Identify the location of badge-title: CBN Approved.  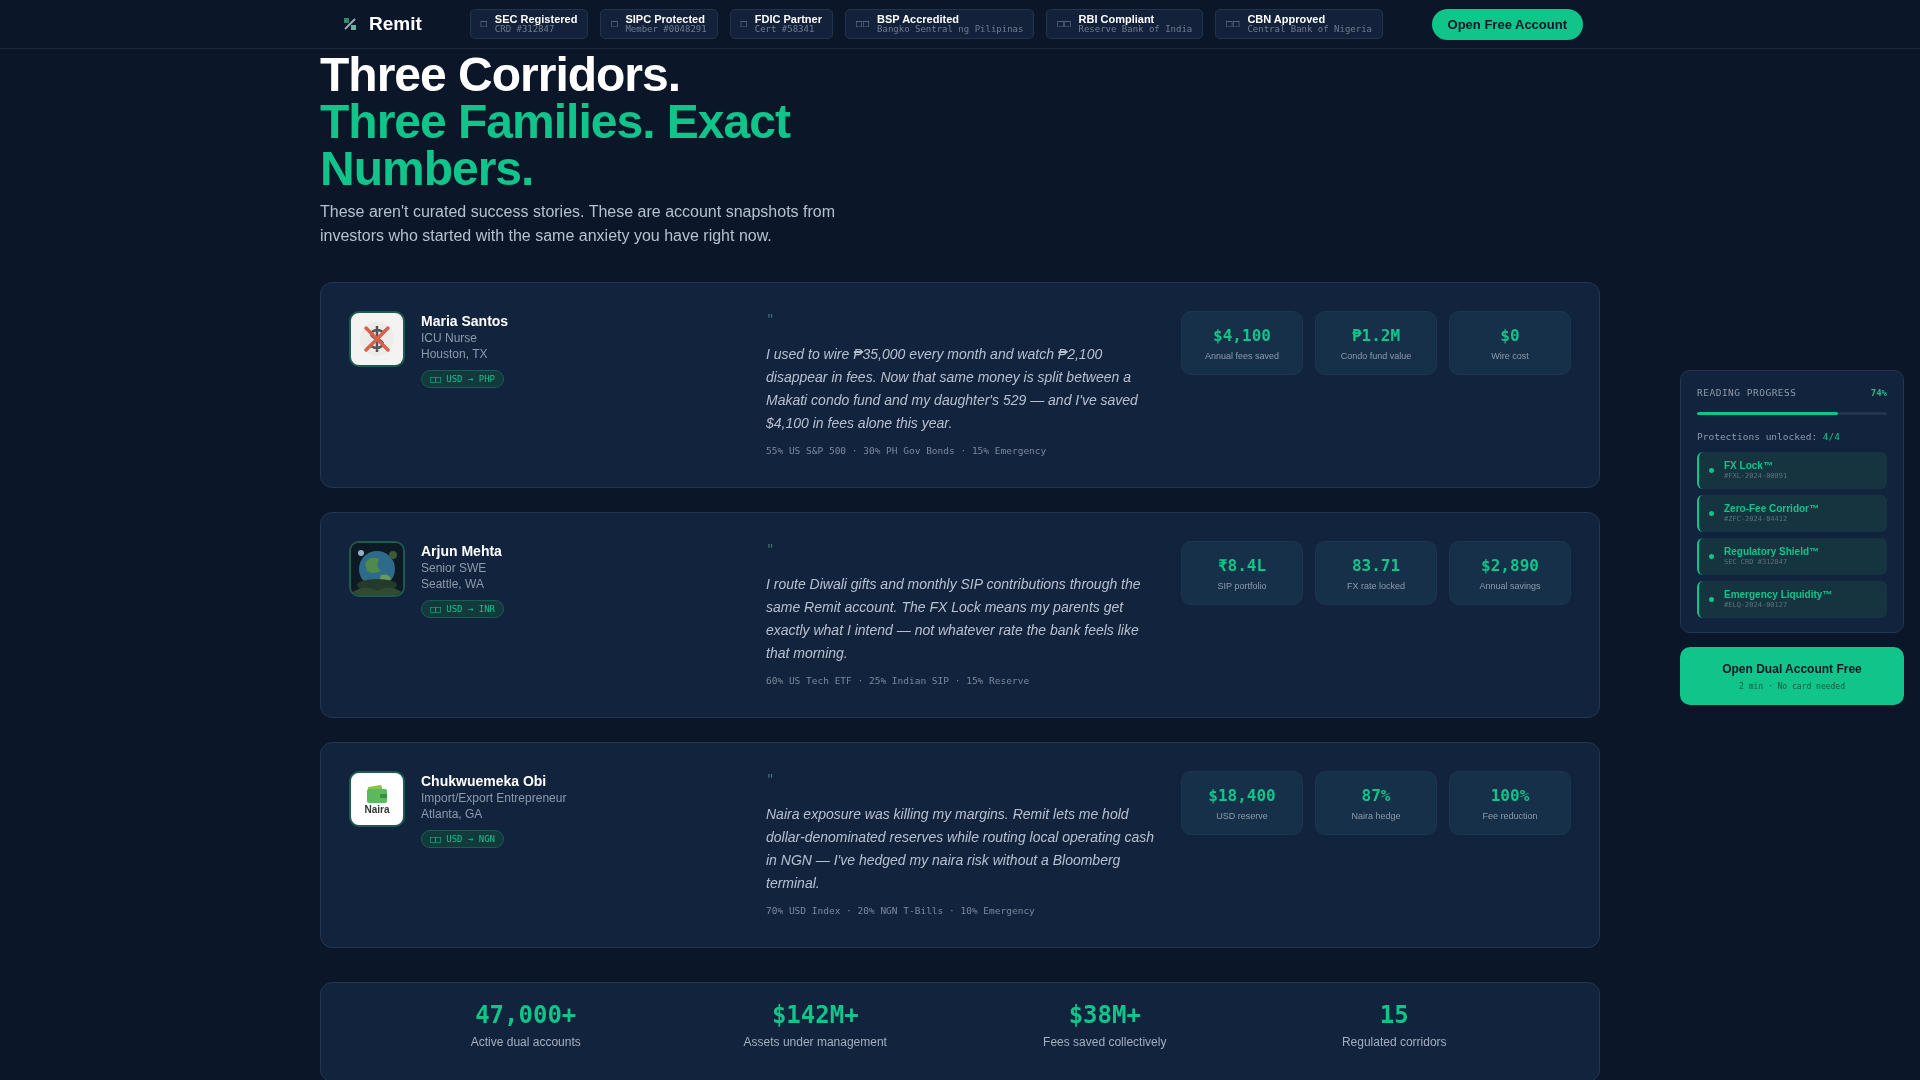
(1287, 19).